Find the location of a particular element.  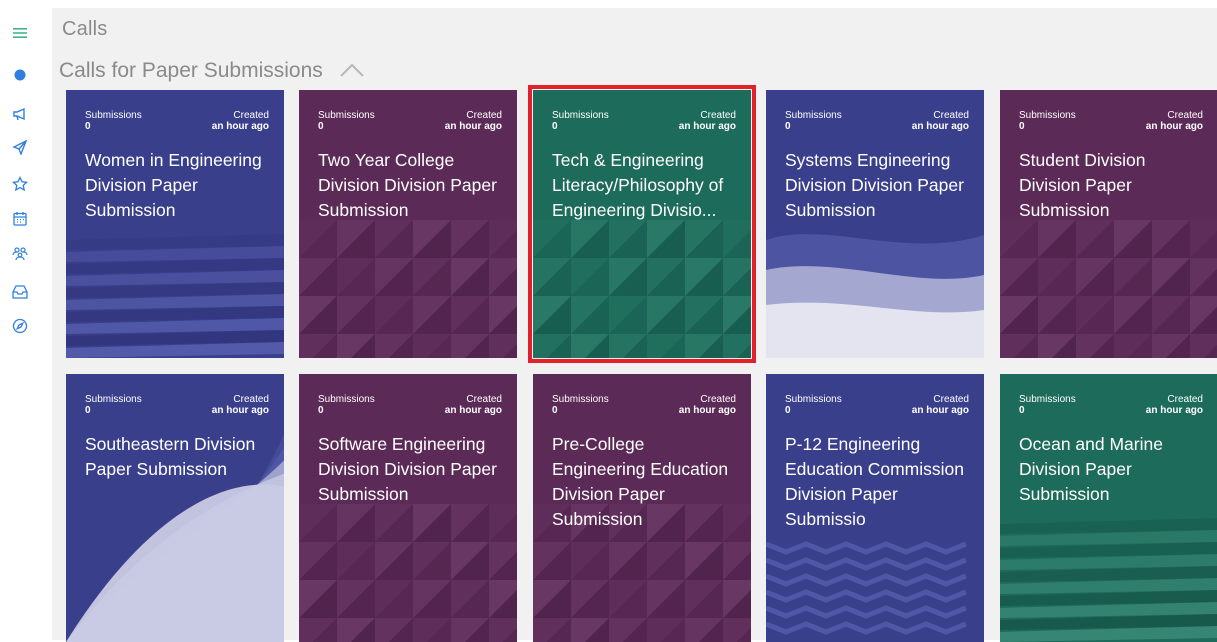

breadcrumb: Calls is located at coordinates (84, 29).